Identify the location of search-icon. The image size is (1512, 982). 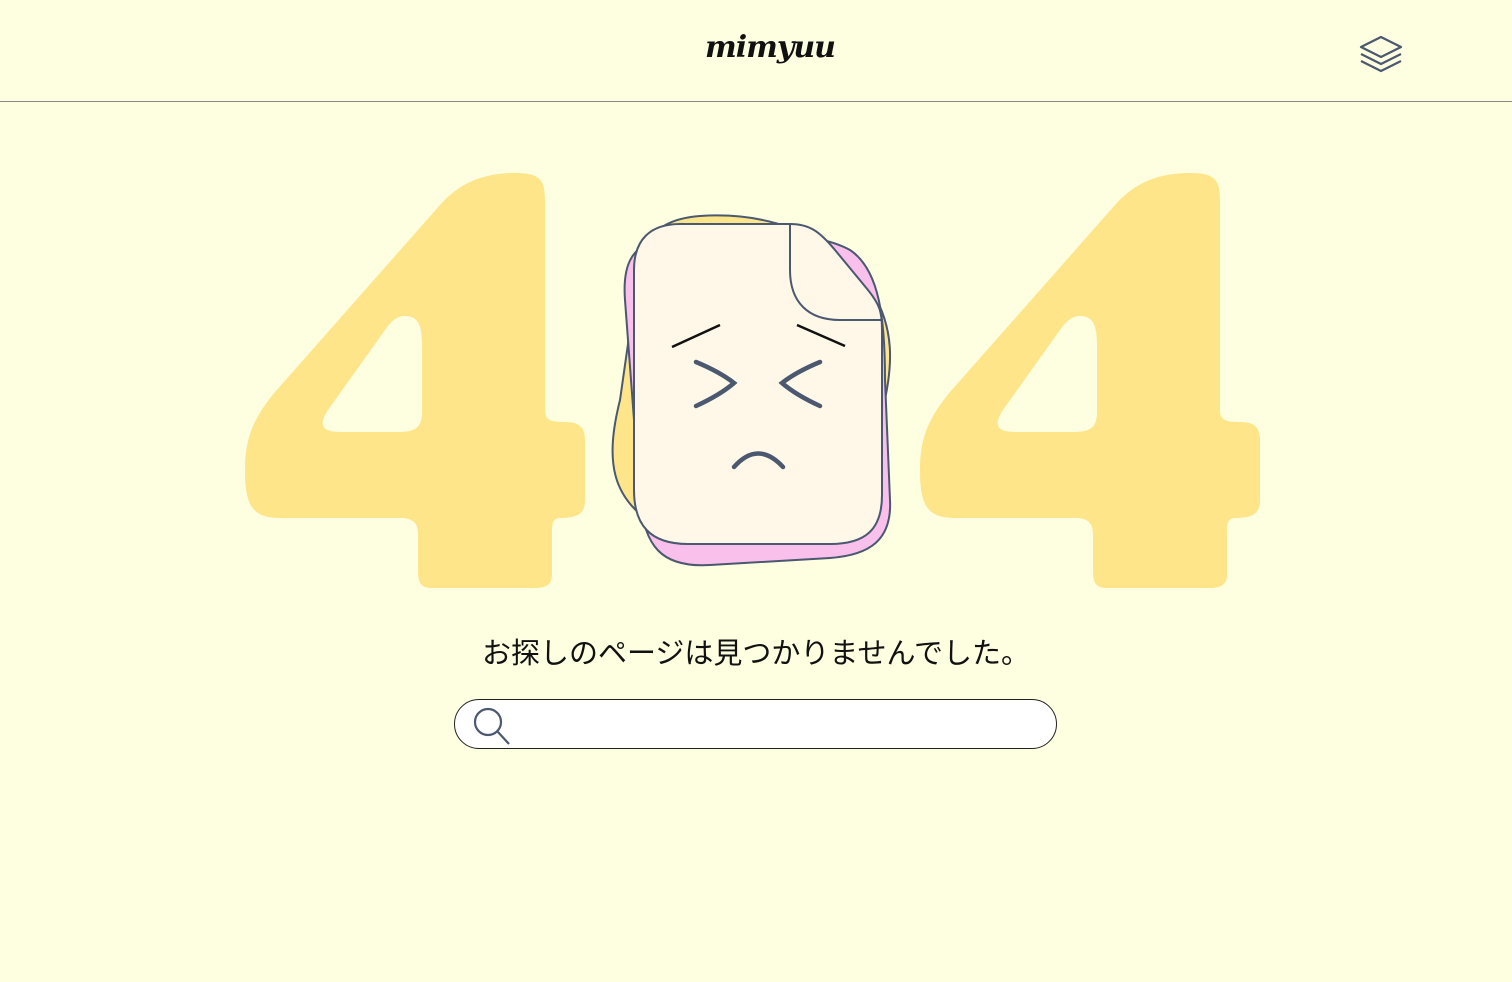
(491, 726).